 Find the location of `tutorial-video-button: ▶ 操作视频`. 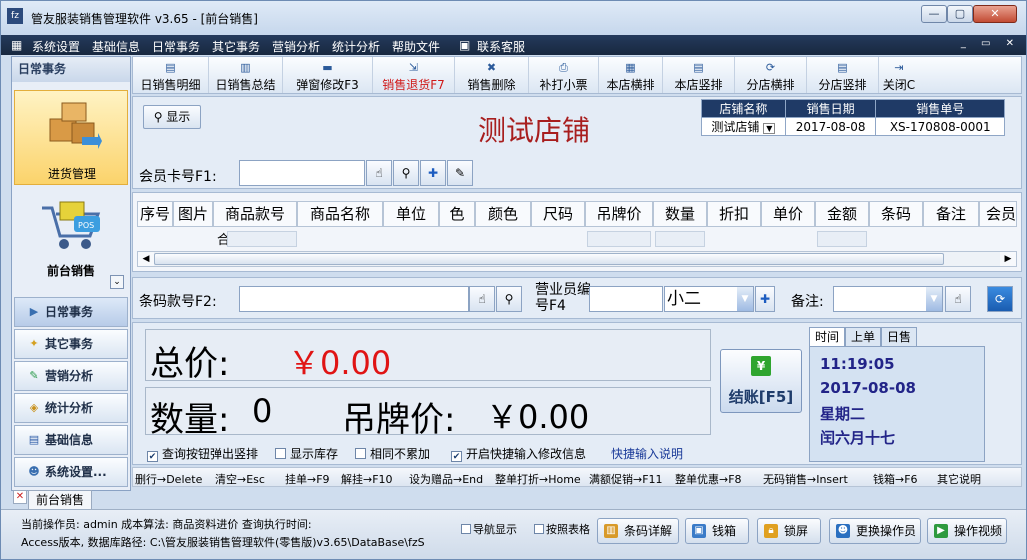

tutorial-video-button: ▶ 操作视频 is located at coordinates (967, 531).